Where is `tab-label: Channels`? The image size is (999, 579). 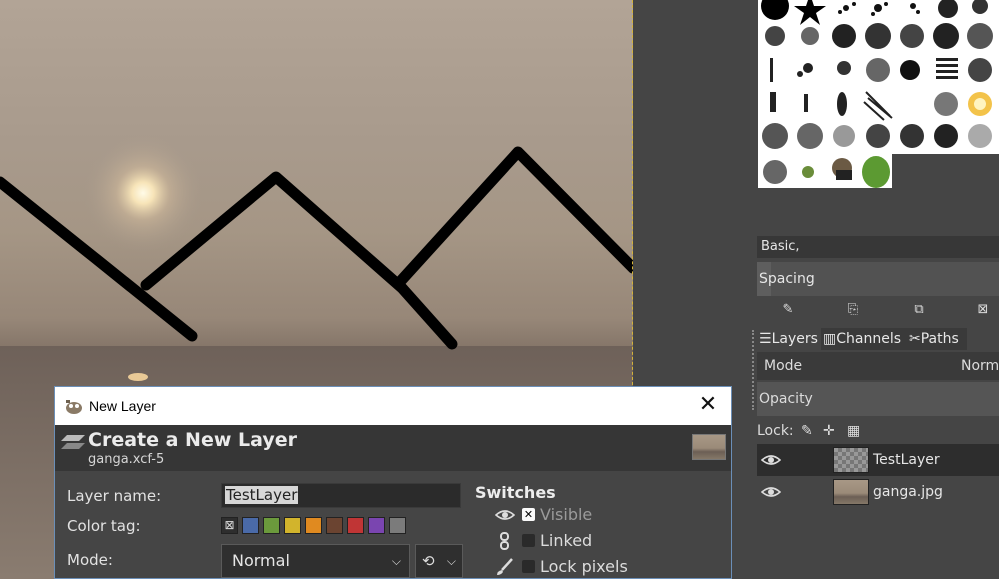
tab-label: Channels is located at coordinates (869, 339).